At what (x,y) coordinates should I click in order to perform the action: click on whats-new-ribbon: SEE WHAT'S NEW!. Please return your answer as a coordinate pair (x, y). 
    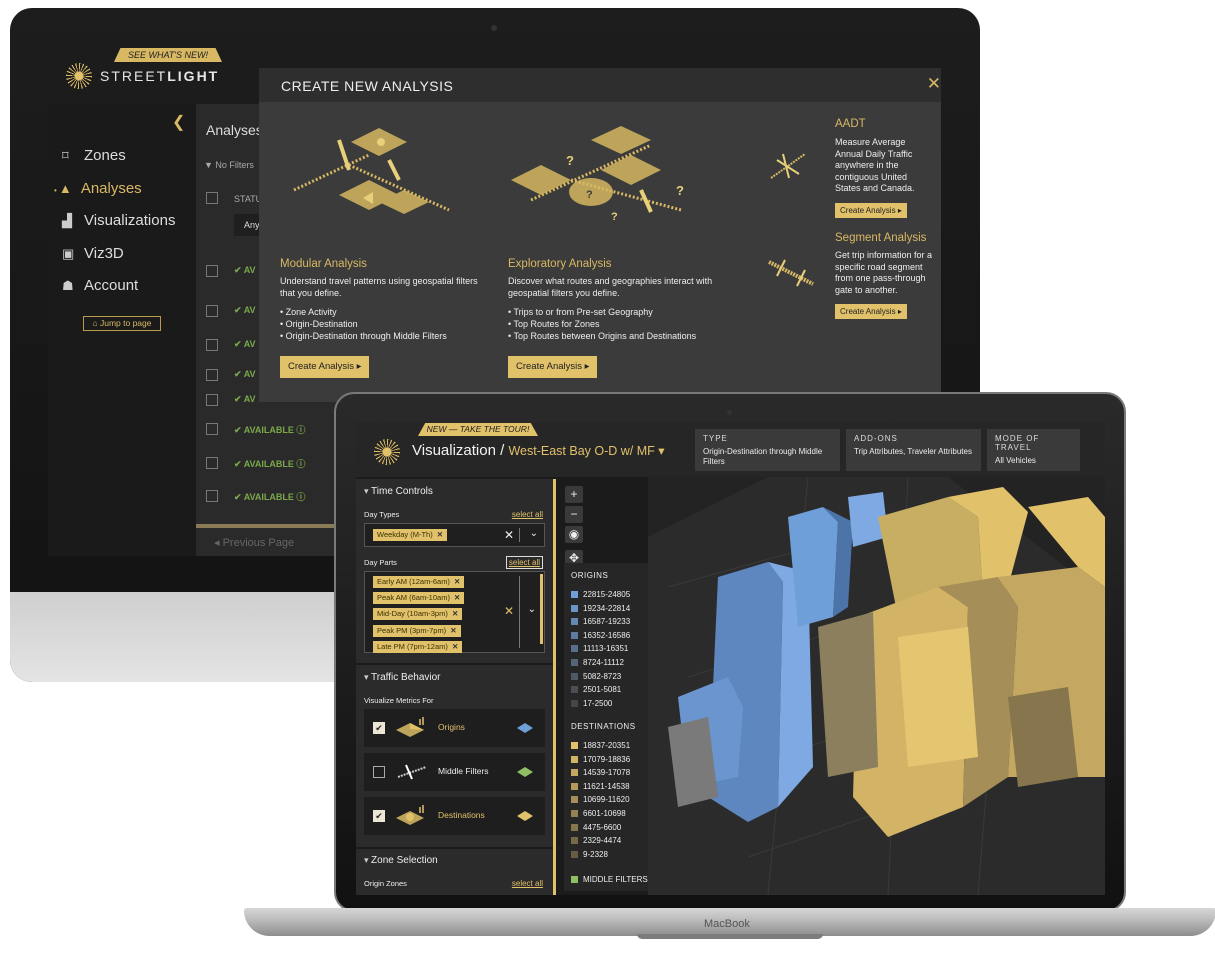
    Looking at the image, I should click on (168, 55).